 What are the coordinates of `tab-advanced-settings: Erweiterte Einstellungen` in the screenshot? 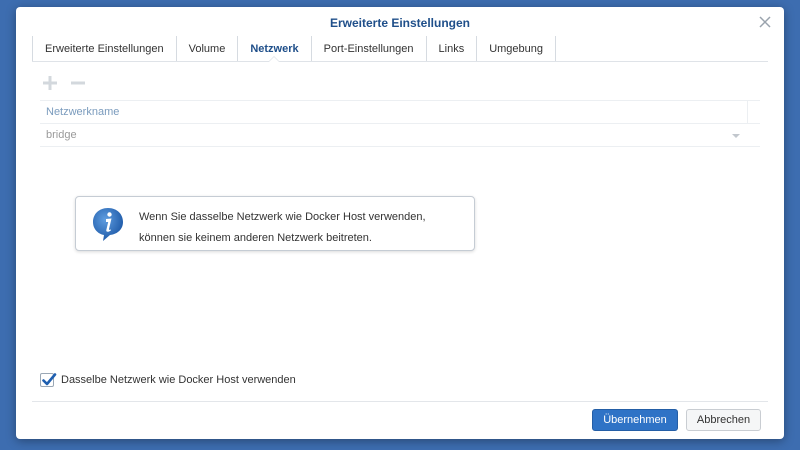 It's located at (104, 48).